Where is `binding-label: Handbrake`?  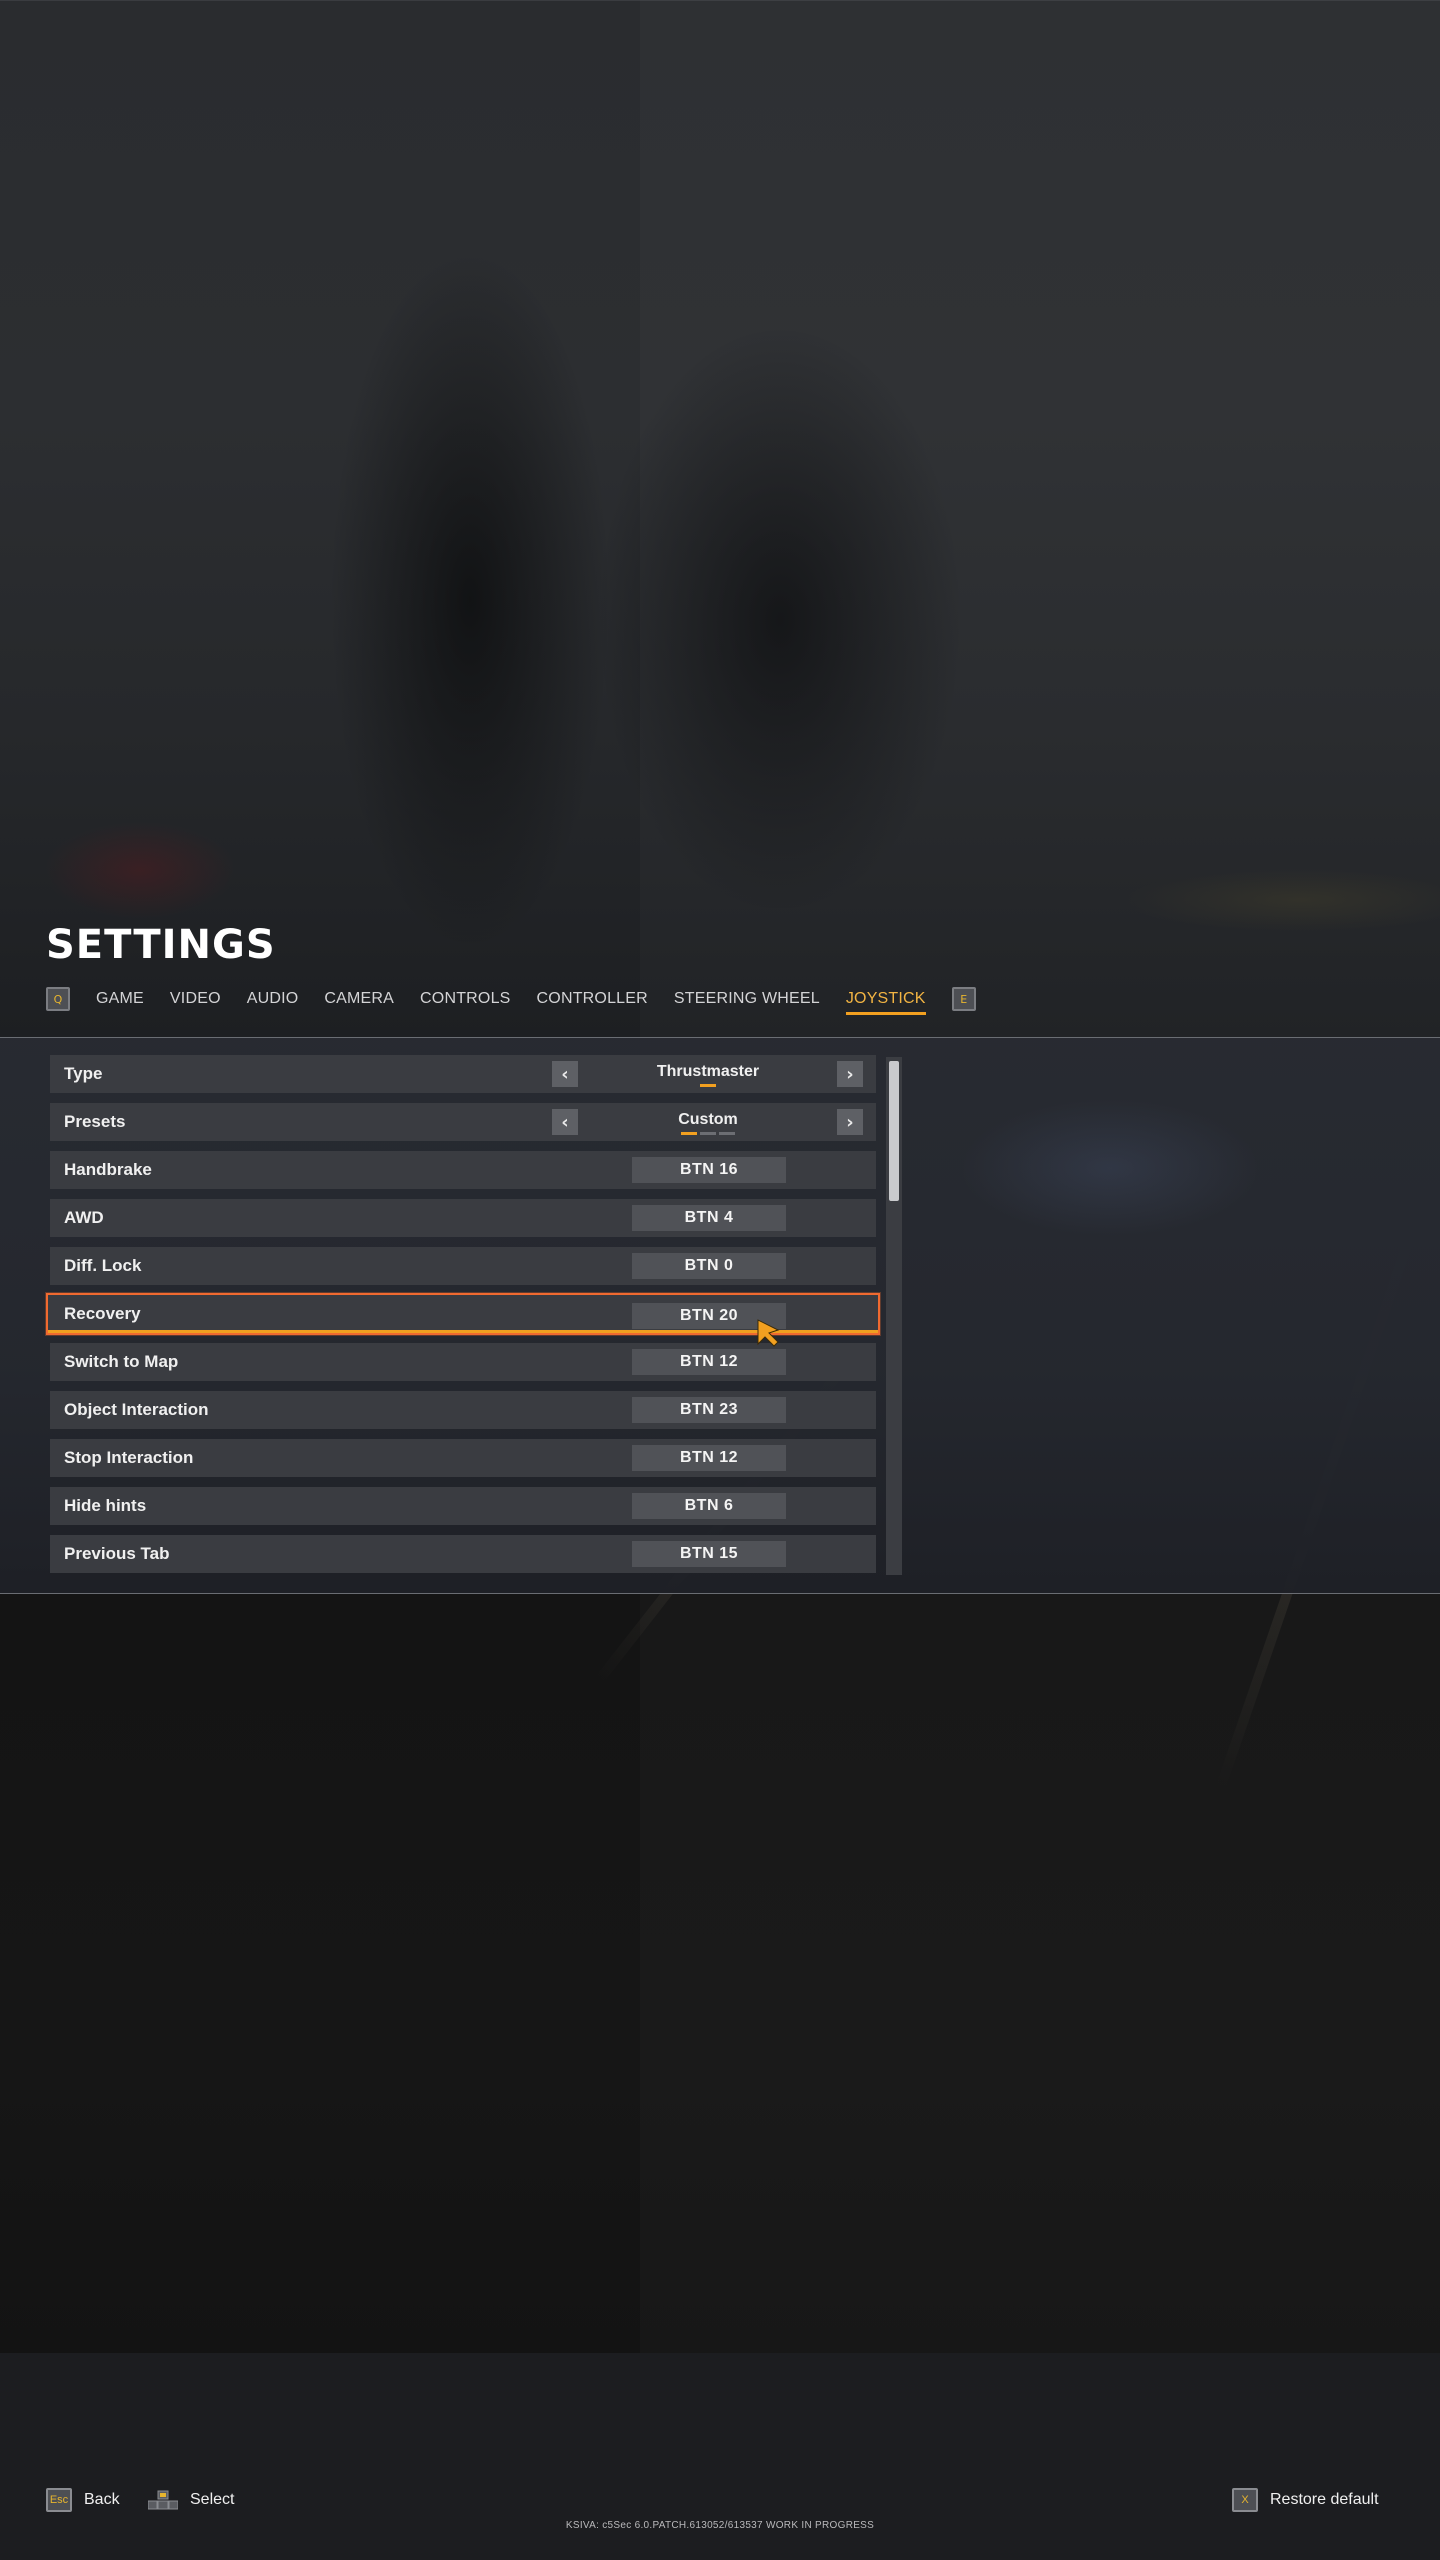 binding-label: Handbrake is located at coordinates (108, 1169).